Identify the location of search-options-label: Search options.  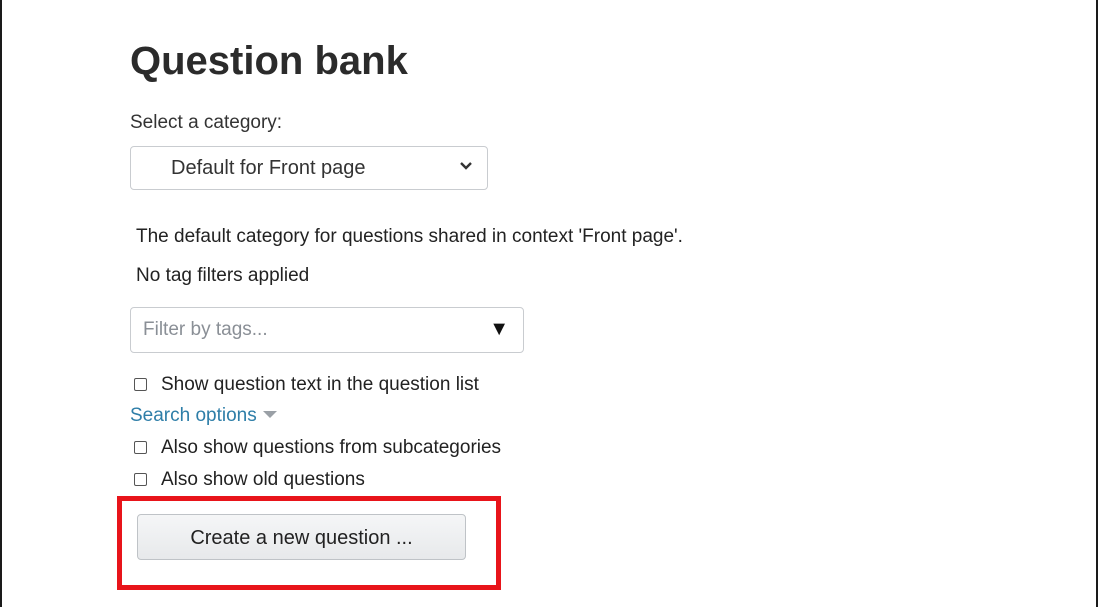
(193, 415).